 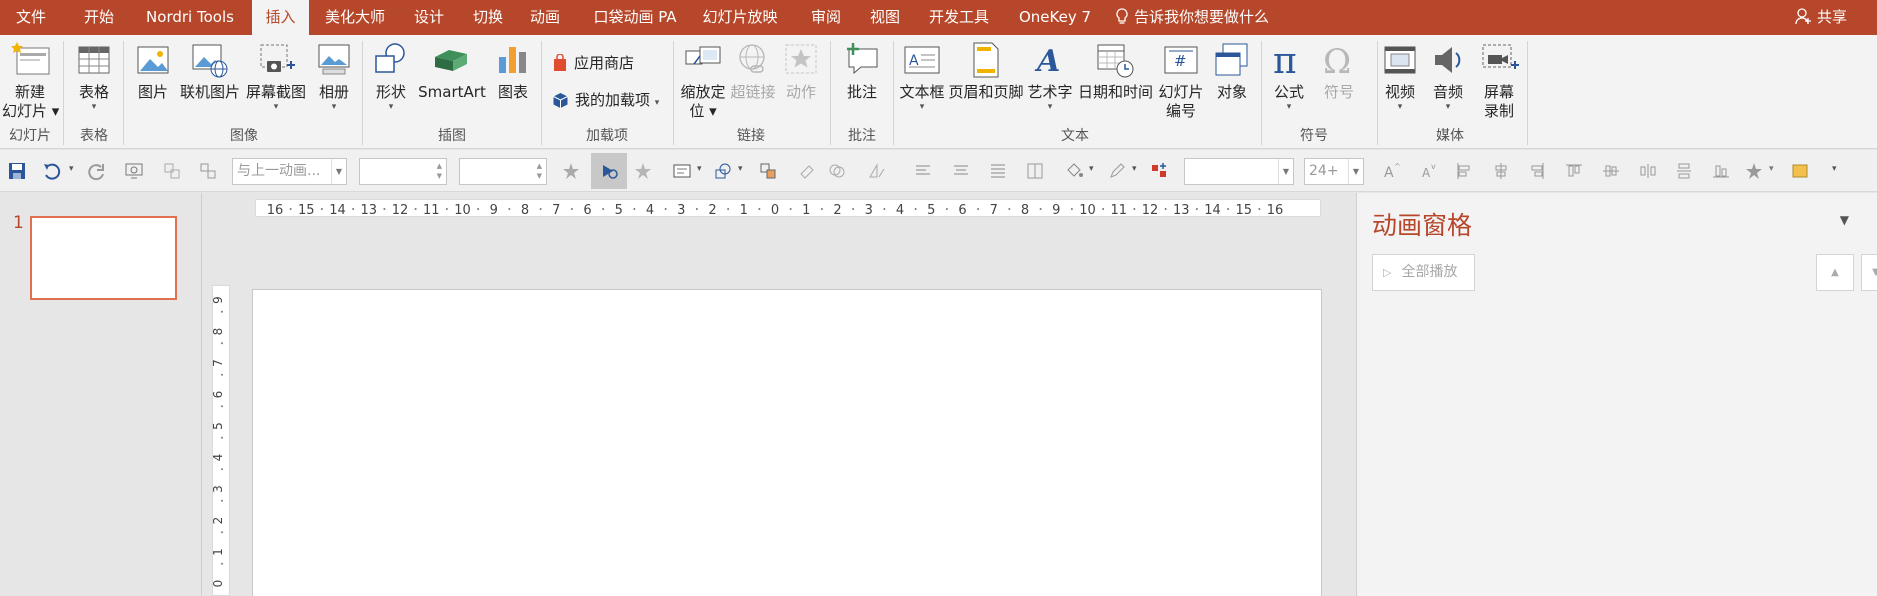 What do you see at coordinates (488, 17) in the screenshot?
I see `tab-transitions: 切换` at bounding box center [488, 17].